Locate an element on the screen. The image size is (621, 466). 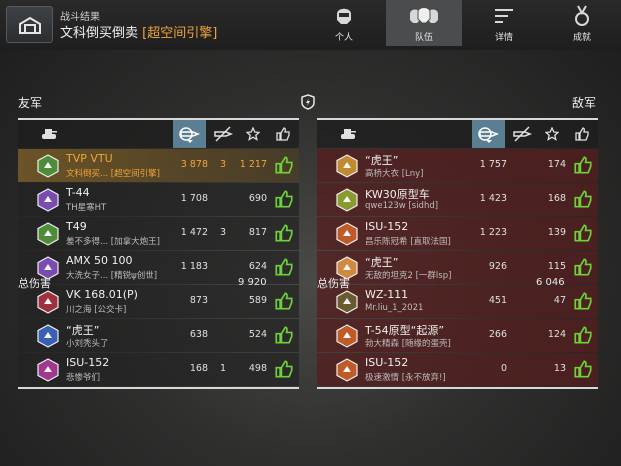
damage-value: 1 708 is located at coordinates (194, 198).